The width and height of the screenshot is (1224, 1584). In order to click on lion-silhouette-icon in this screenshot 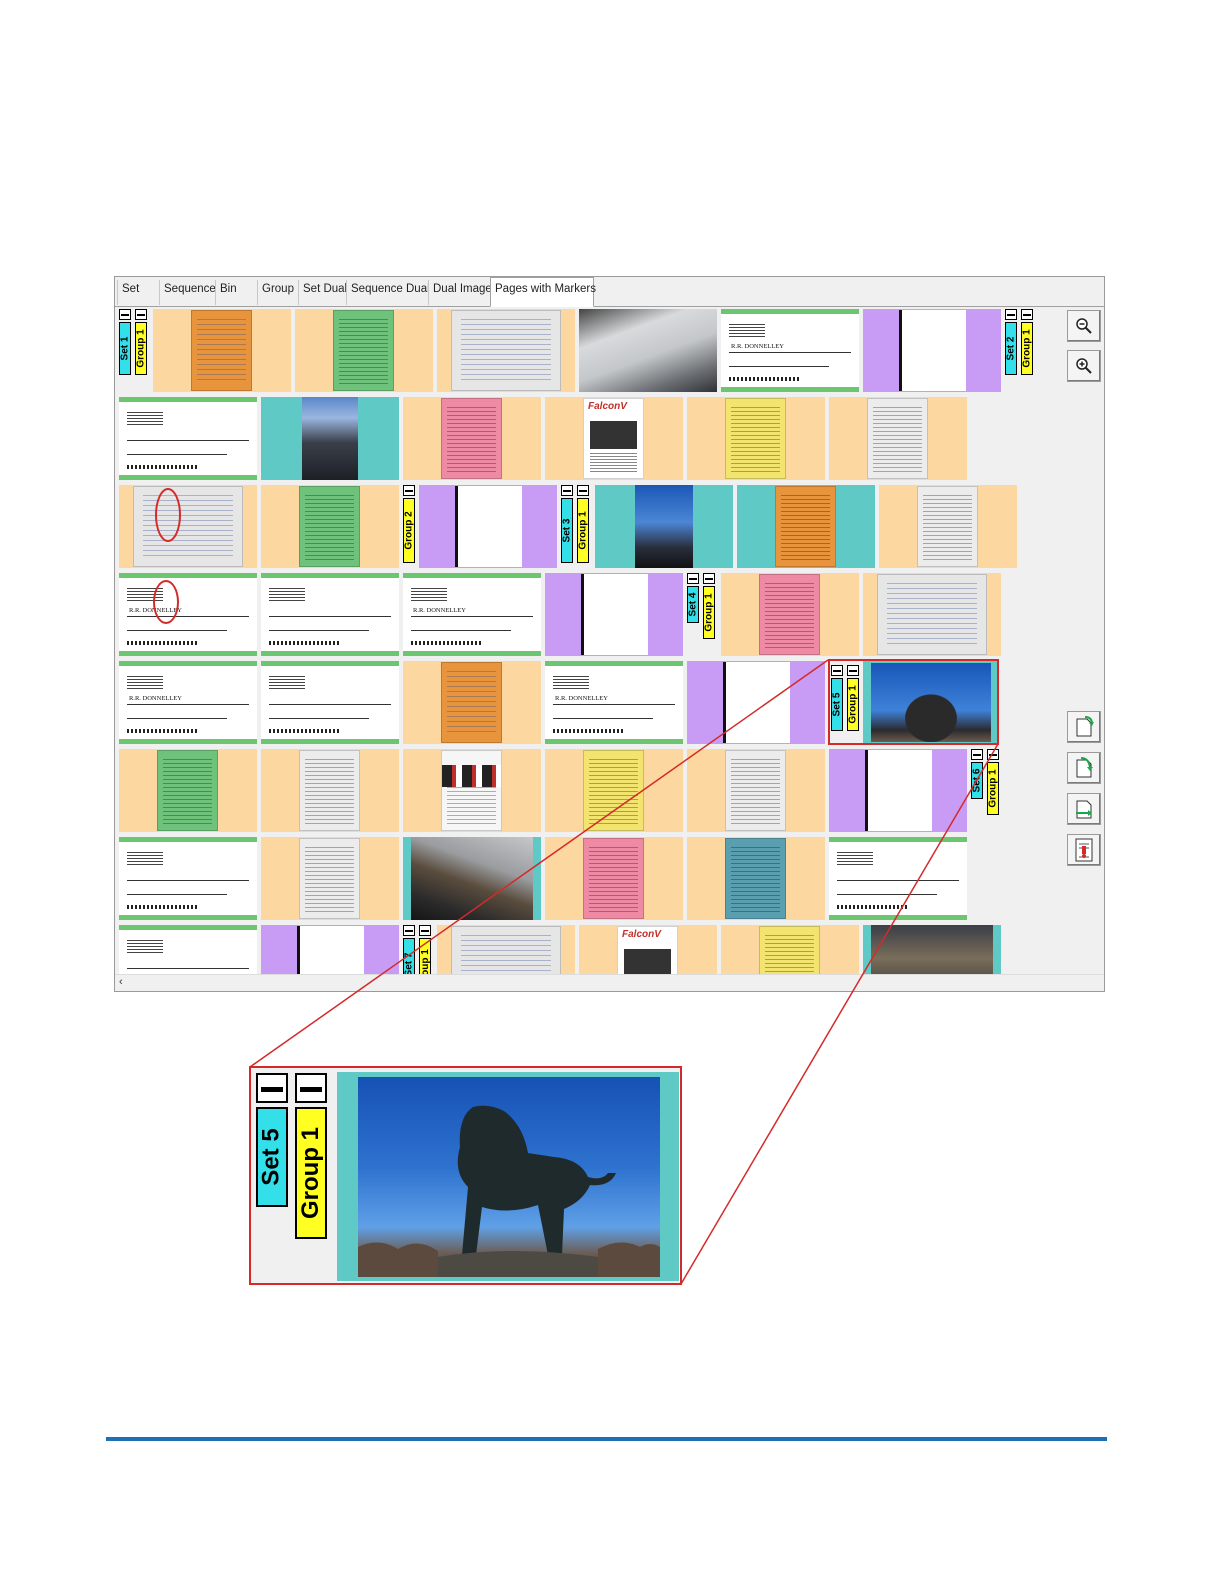, I will do `click(509, 1191)`.